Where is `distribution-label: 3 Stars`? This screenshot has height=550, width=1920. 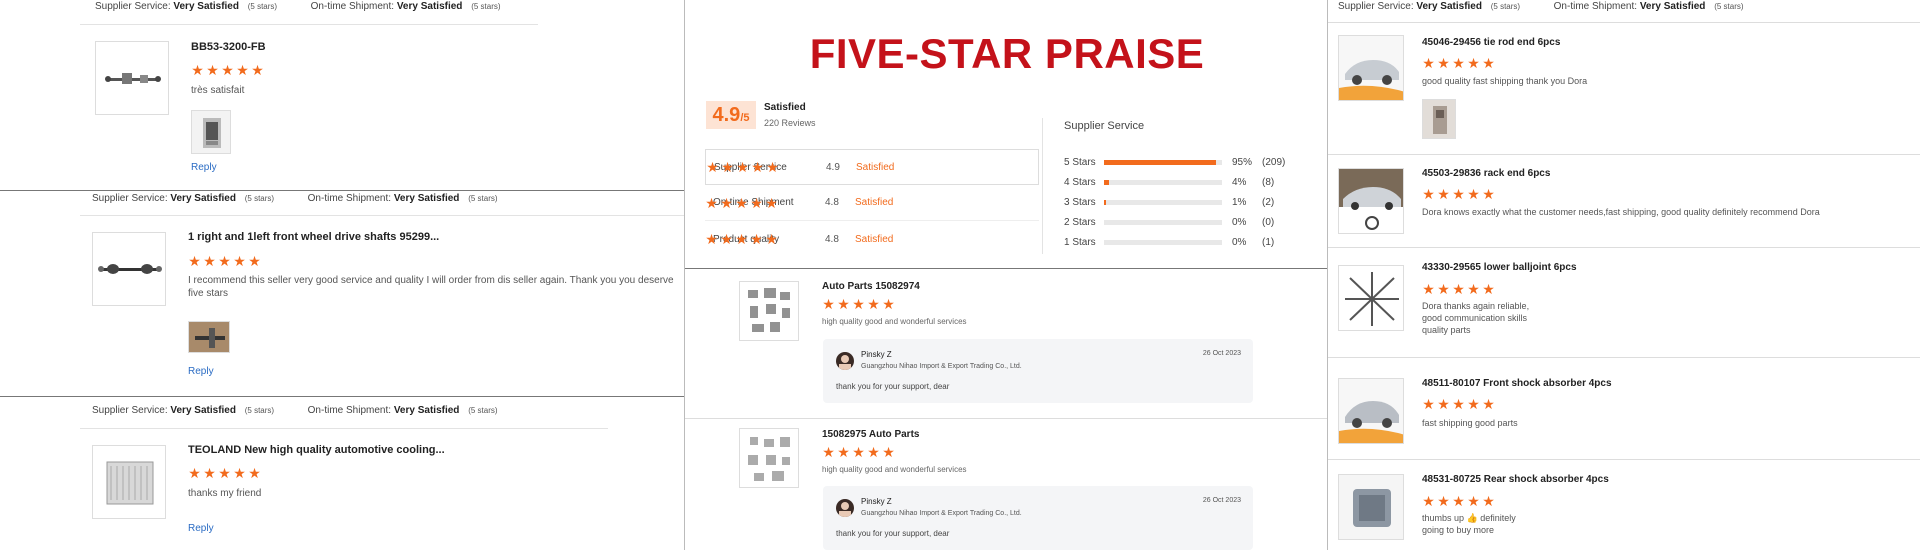 distribution-label: 3 Stars is located at coordinates (1080, 202).